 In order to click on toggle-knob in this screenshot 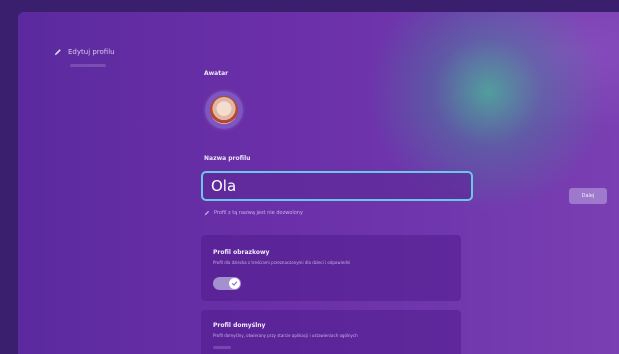, I will do `click(234, 283)`.